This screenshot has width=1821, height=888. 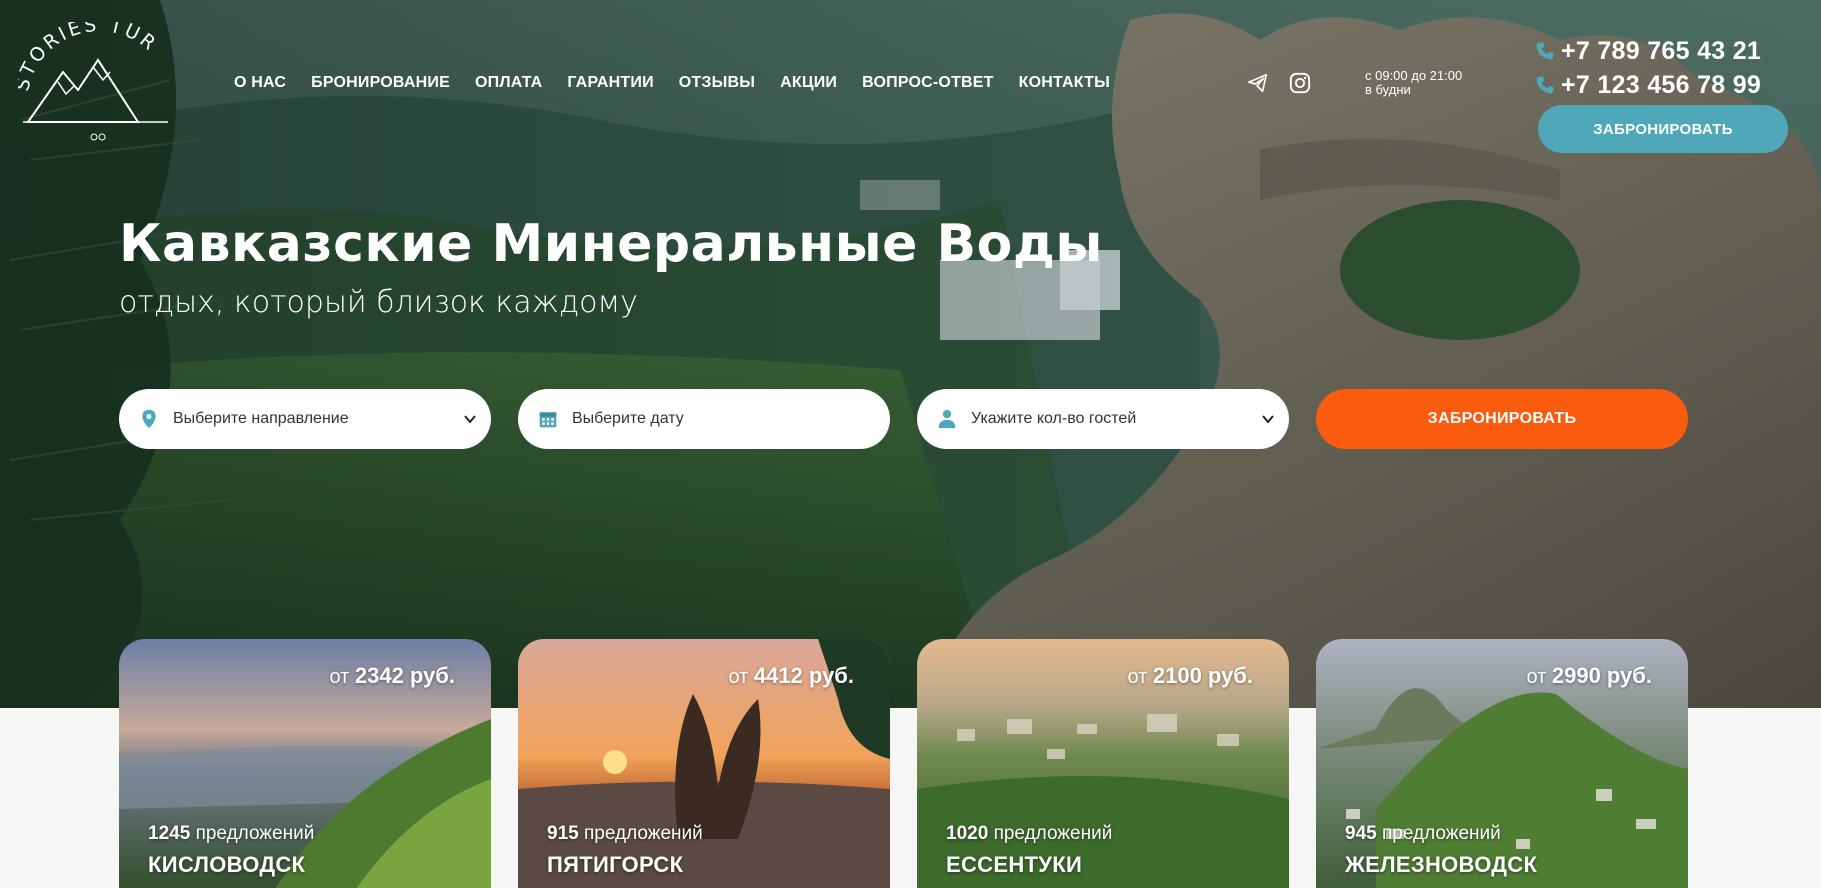 What do you see at coordinates (1661, 50) in the screenshot?
I see `phone-number: +7 789 765 43 21` at bounding box center [1661, 50].